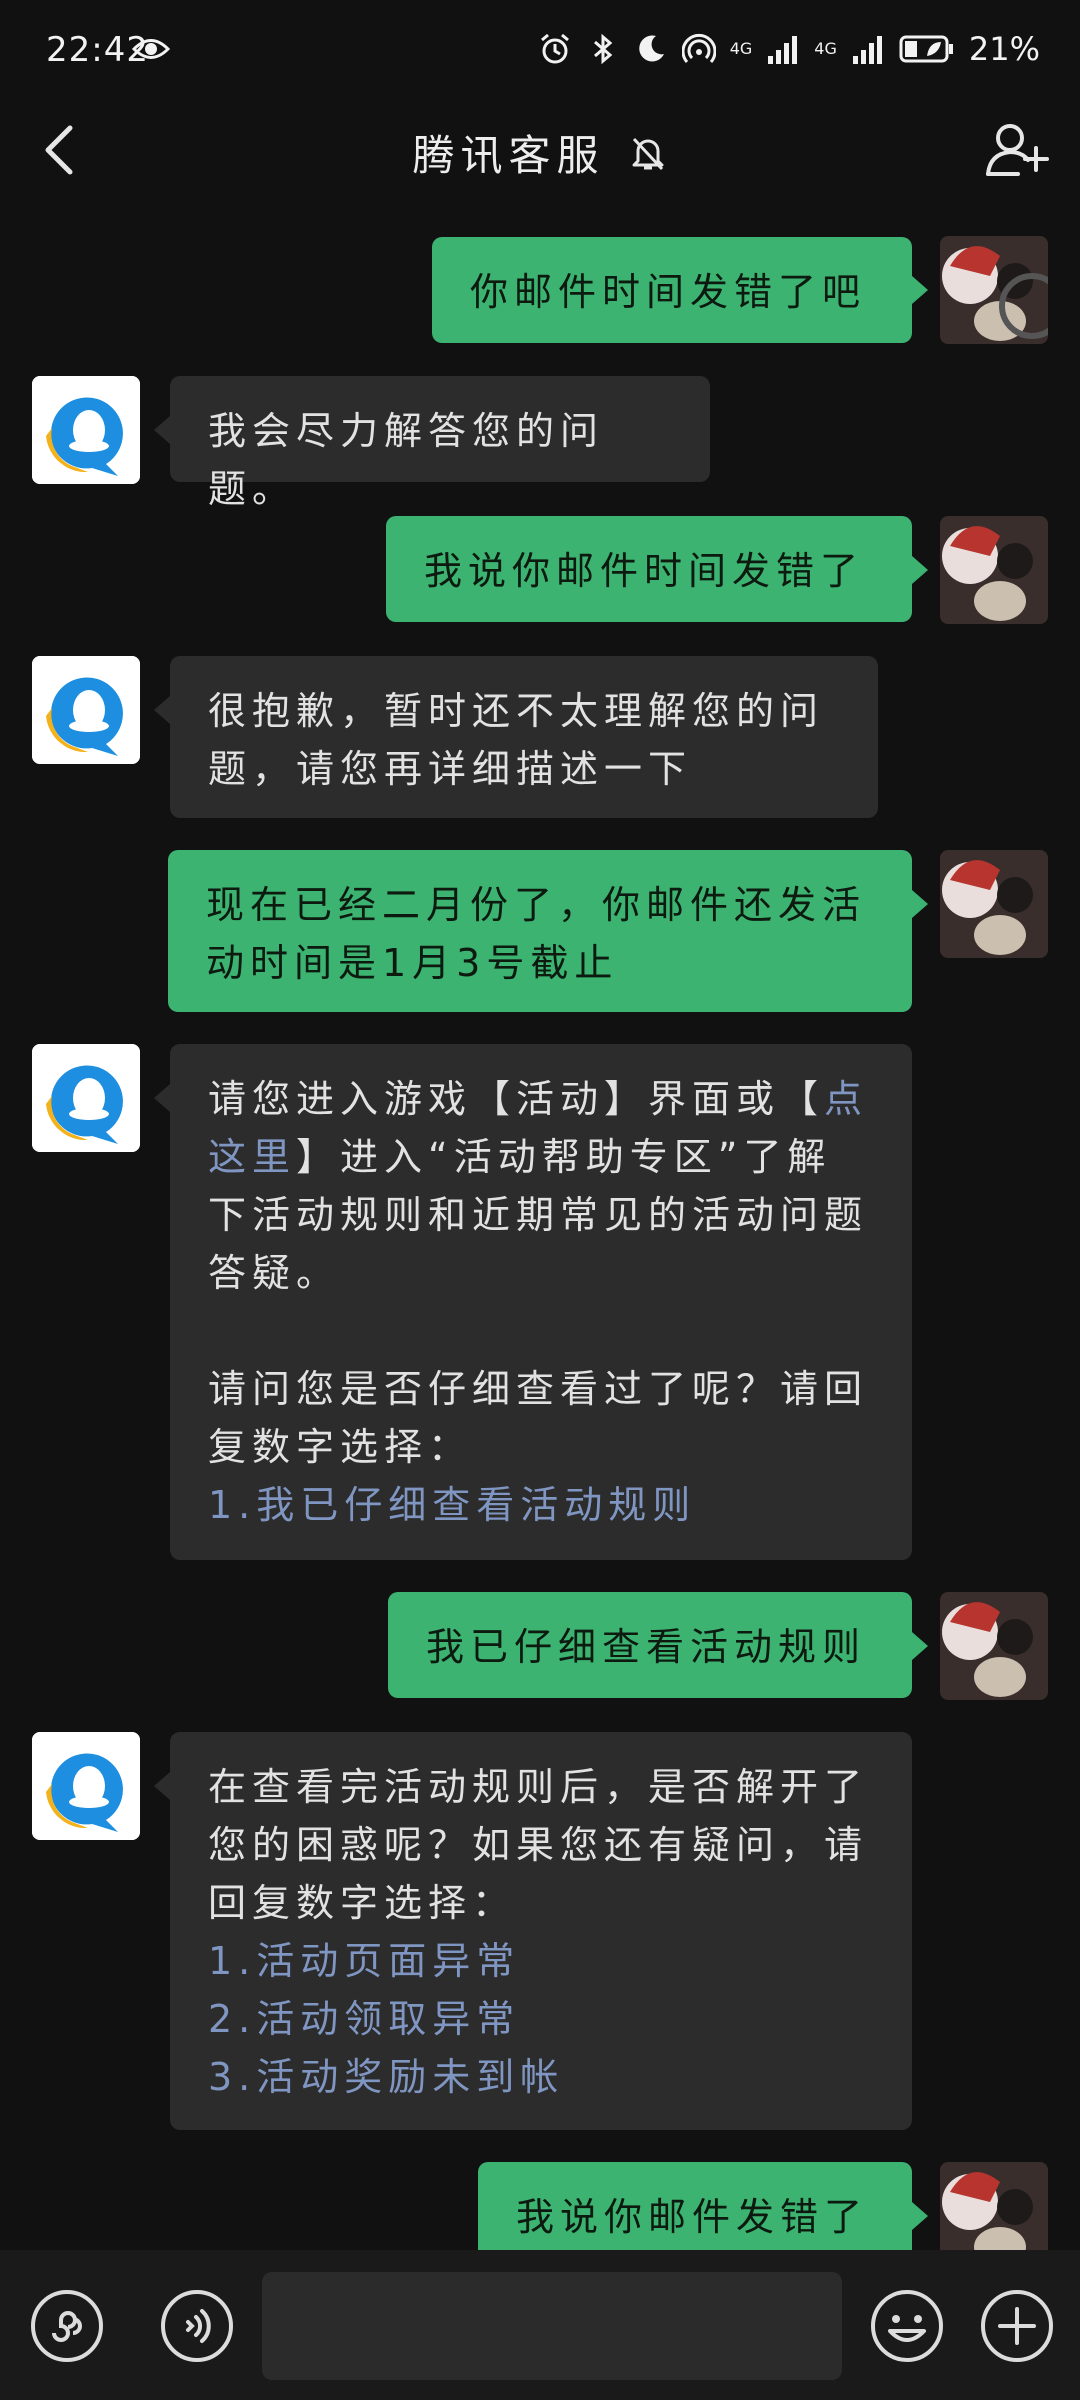 Image resolution: width=1080 pixels, height=2400 pixels. What do you see at coordinates (646, 1647) in the screenshot?
I see `message-text: 我已仔细查看活动规则` at bounding box center [646, 1647].